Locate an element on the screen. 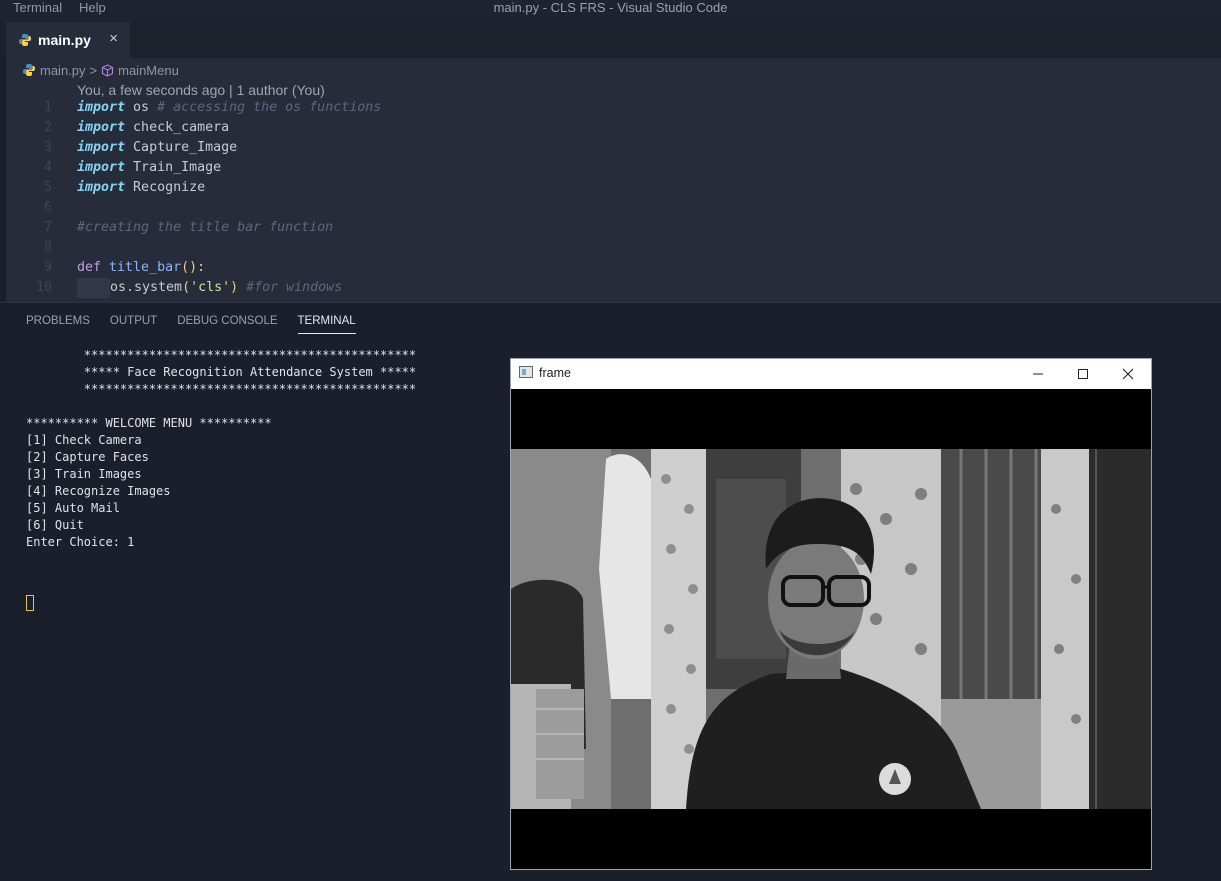 Image resolution: width=1221 pixels, height=881 pixels. method-cube-icon is located at coordinates (108, 70).